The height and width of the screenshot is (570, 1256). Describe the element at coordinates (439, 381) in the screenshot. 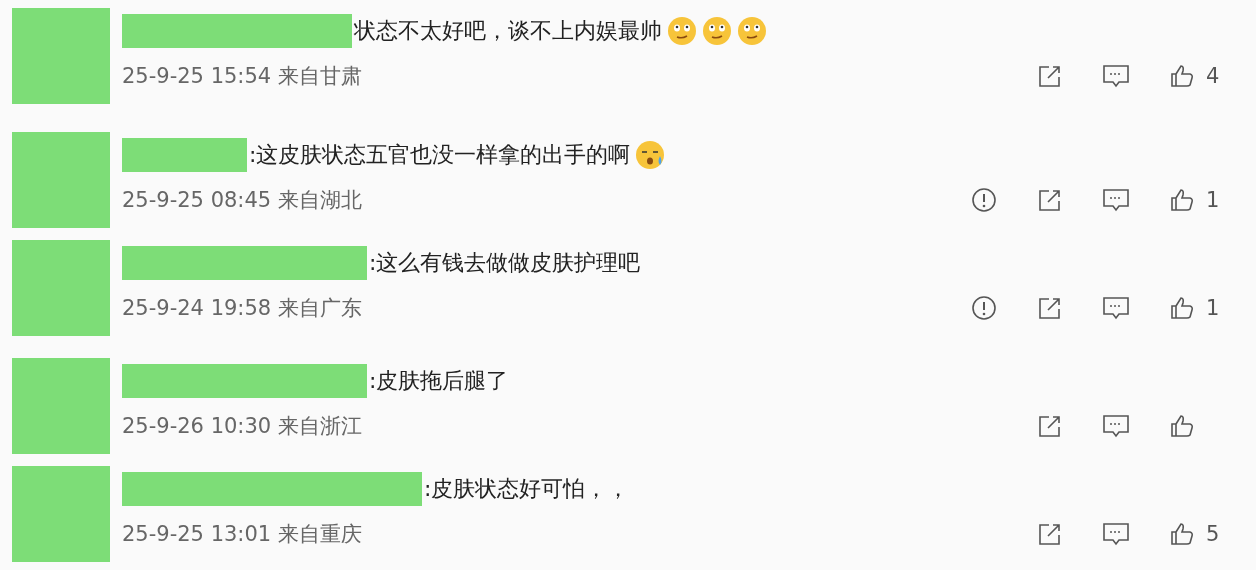

I see `comment-text: :皮肤拖后腿了` at that location.